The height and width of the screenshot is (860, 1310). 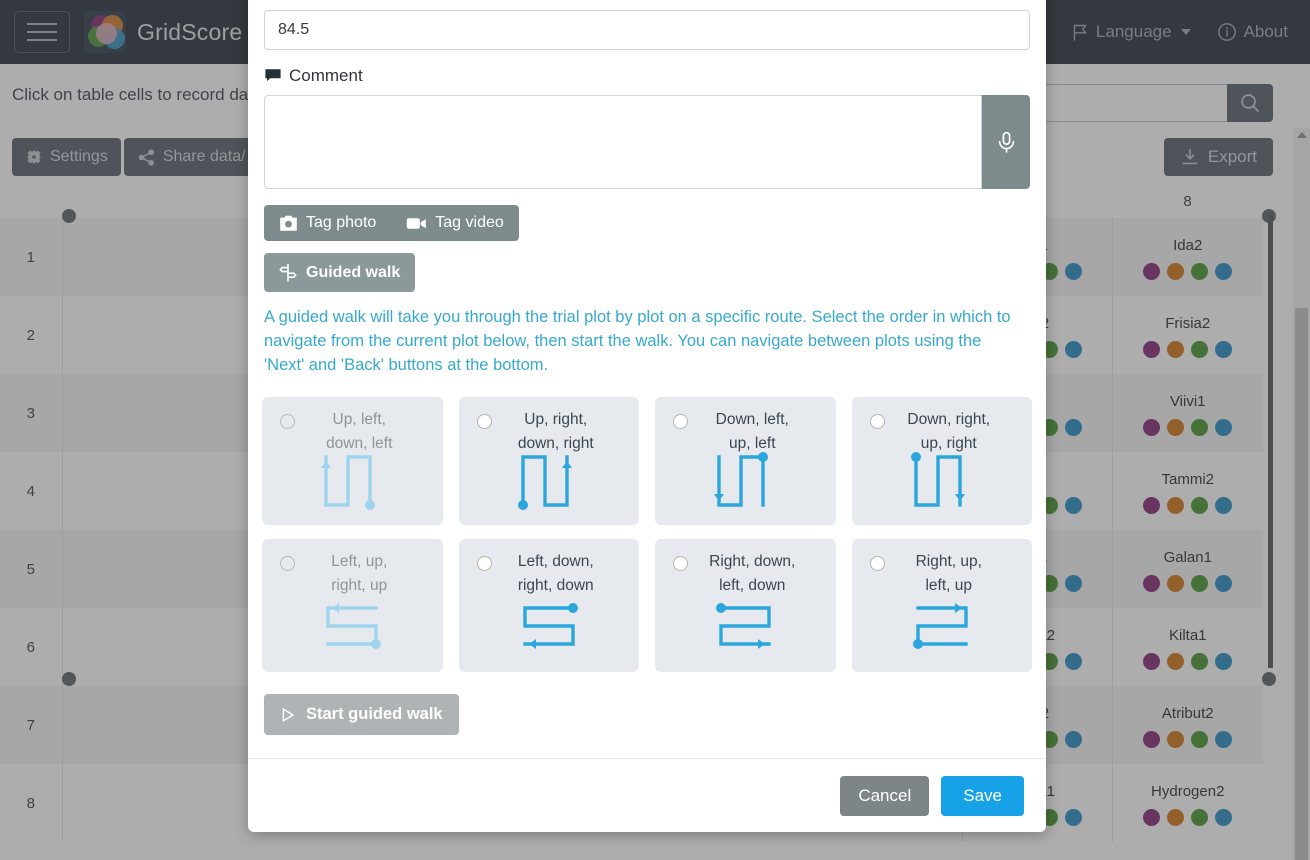 I want to click on walk-option-label-line1: Left, down,, so click(x=555, y=561).